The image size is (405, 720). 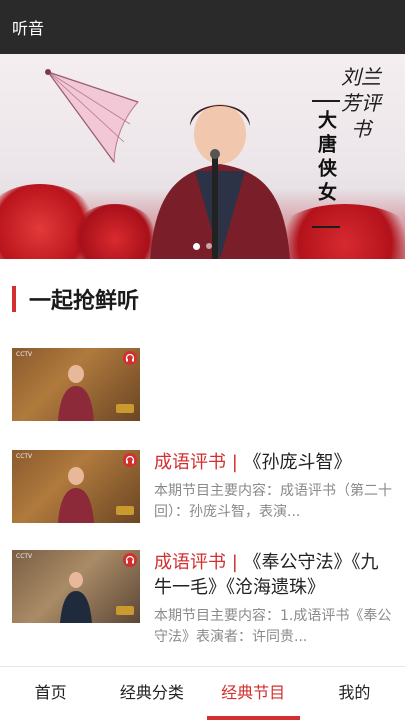 I want to click on fan-graphic, so click(x=92, y=116).